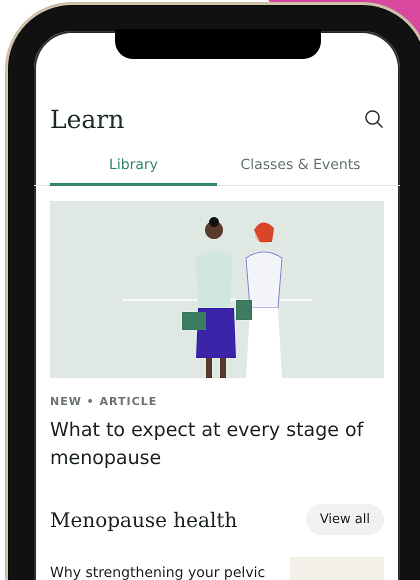 The height and width of the screenshot is (580, 420). I want to click on article-title: What to expect at every stage of menopause, so click(217, 444).